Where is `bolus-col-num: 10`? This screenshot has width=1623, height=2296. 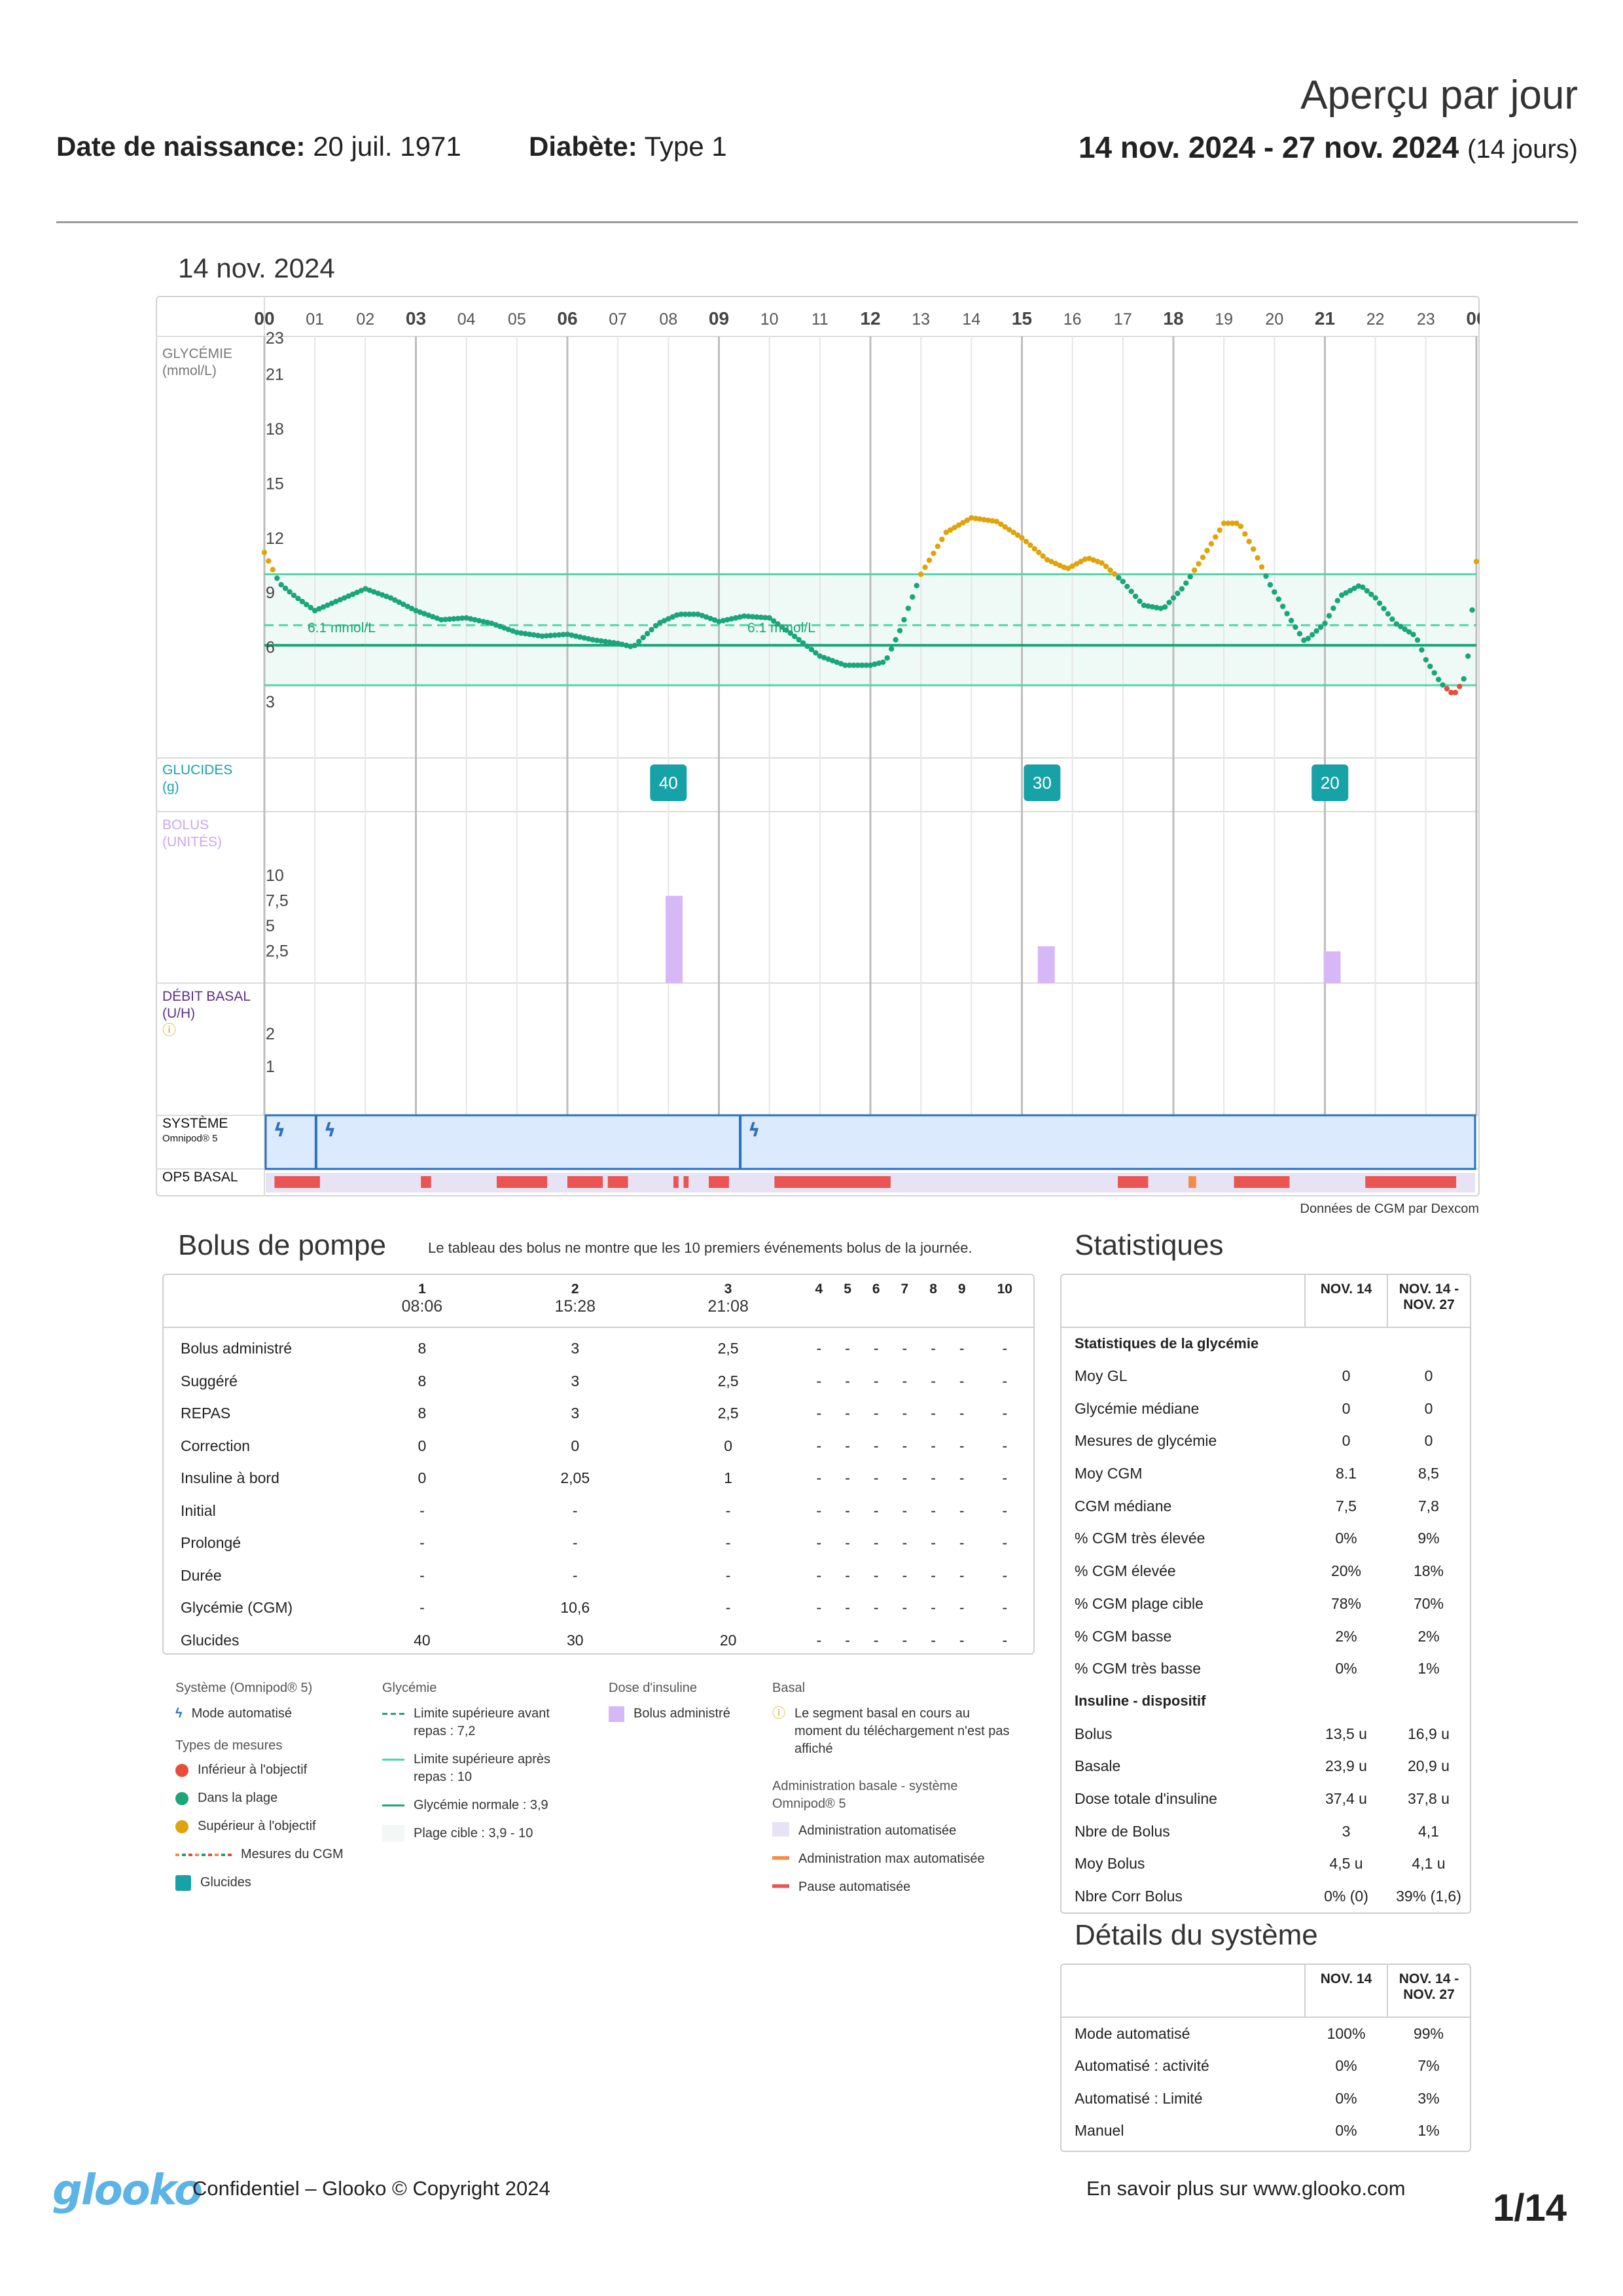
bolus-col-num: 10 is located at coordinates (1005, 1289).